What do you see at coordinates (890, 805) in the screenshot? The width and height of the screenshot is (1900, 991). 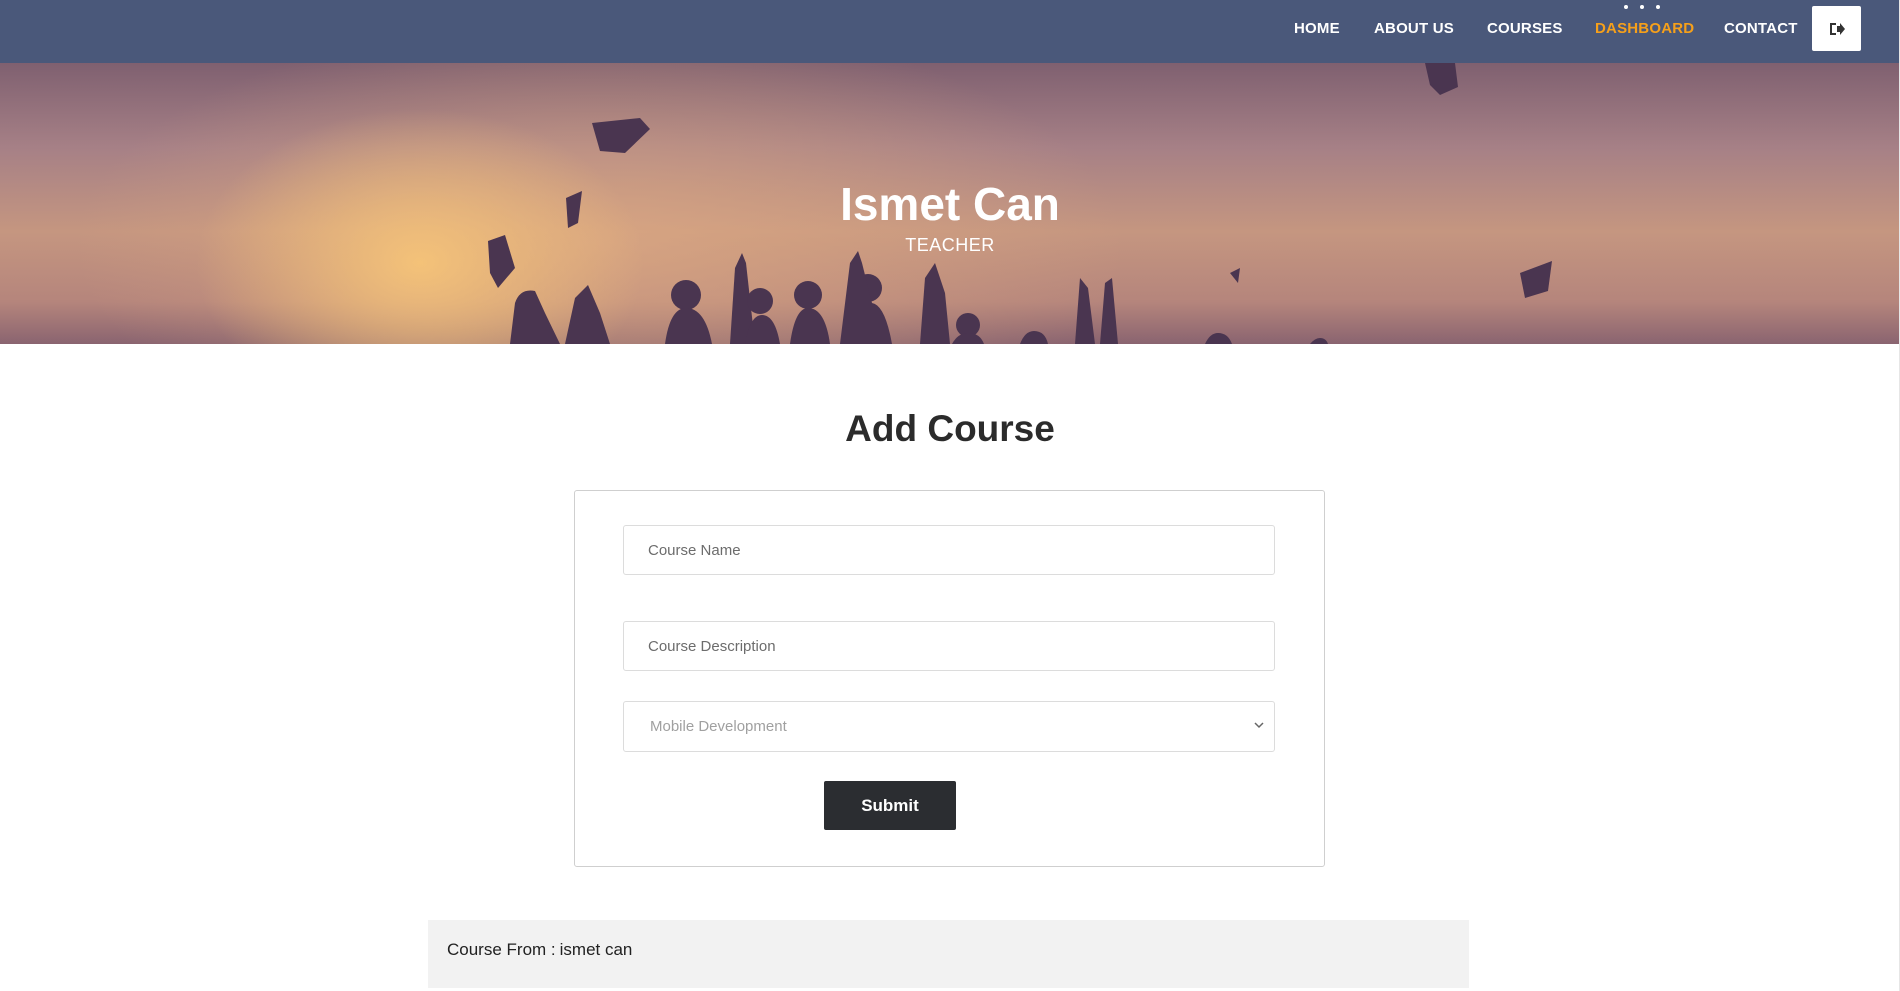 I see `submit-button: Submit` at bounding box center [890, 805].